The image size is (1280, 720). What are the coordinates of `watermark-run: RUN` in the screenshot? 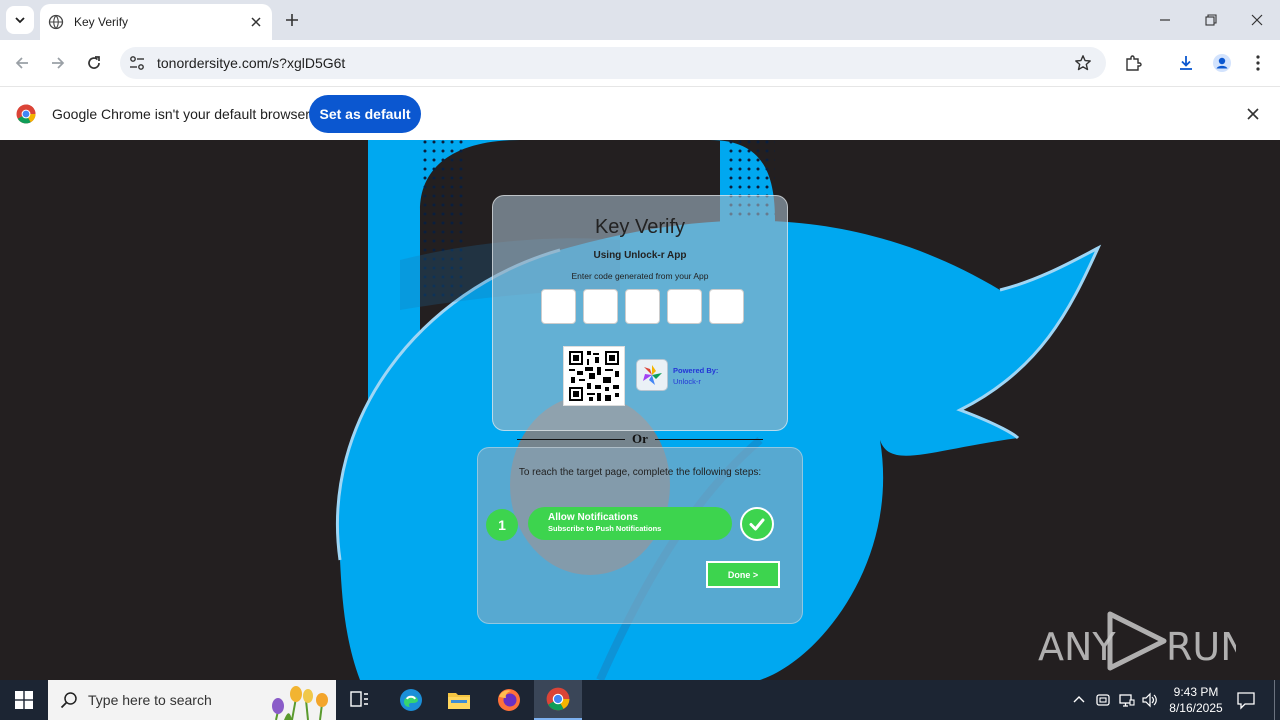 It's located at (1201, 647).